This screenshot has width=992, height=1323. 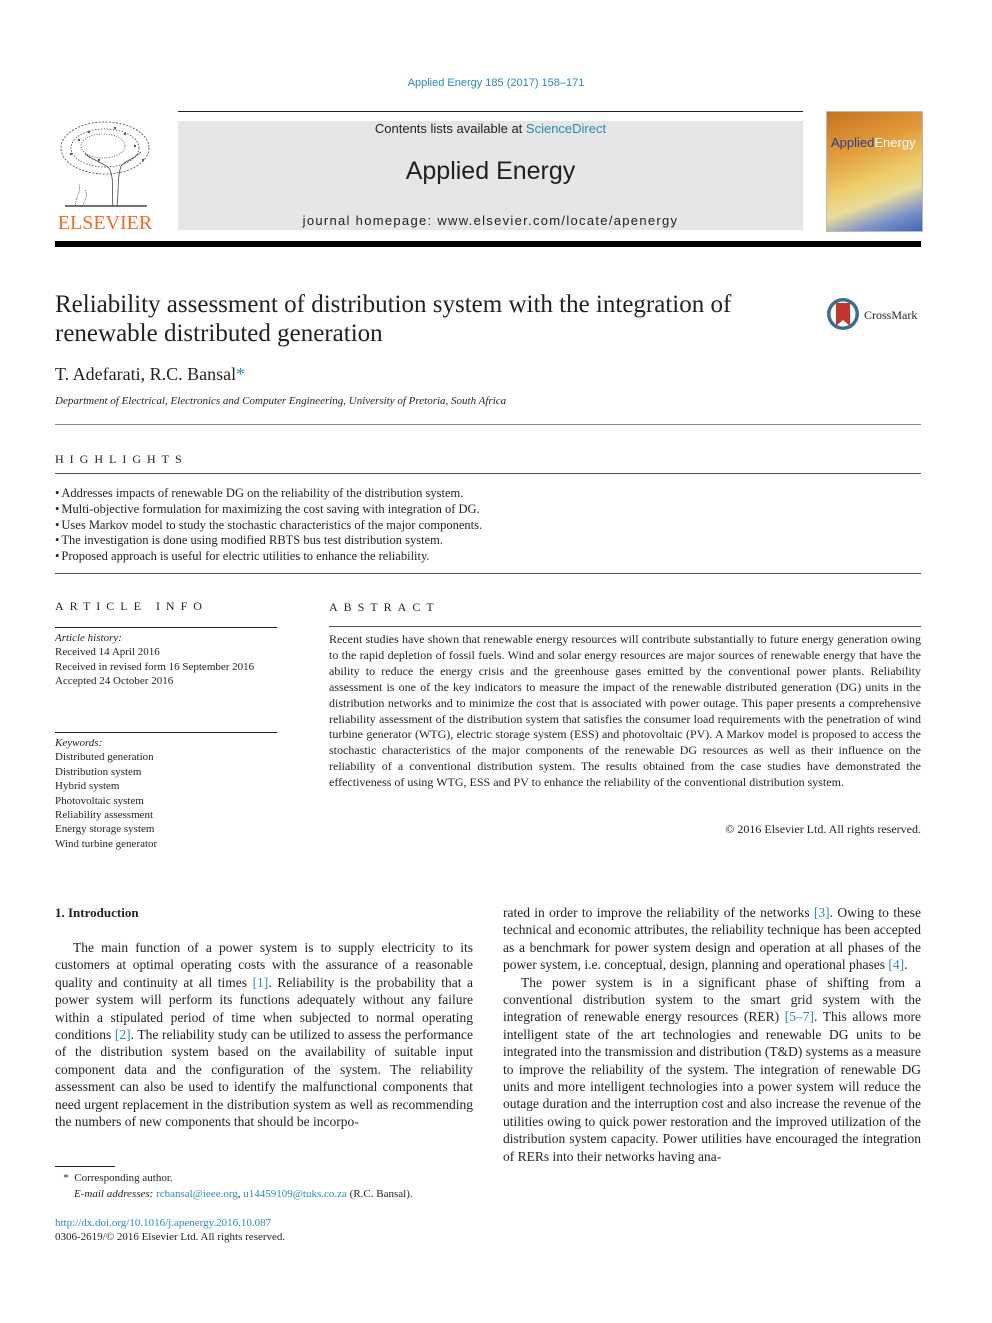 I want to click on keyword: Distribution system, so click(x=98, y=771).